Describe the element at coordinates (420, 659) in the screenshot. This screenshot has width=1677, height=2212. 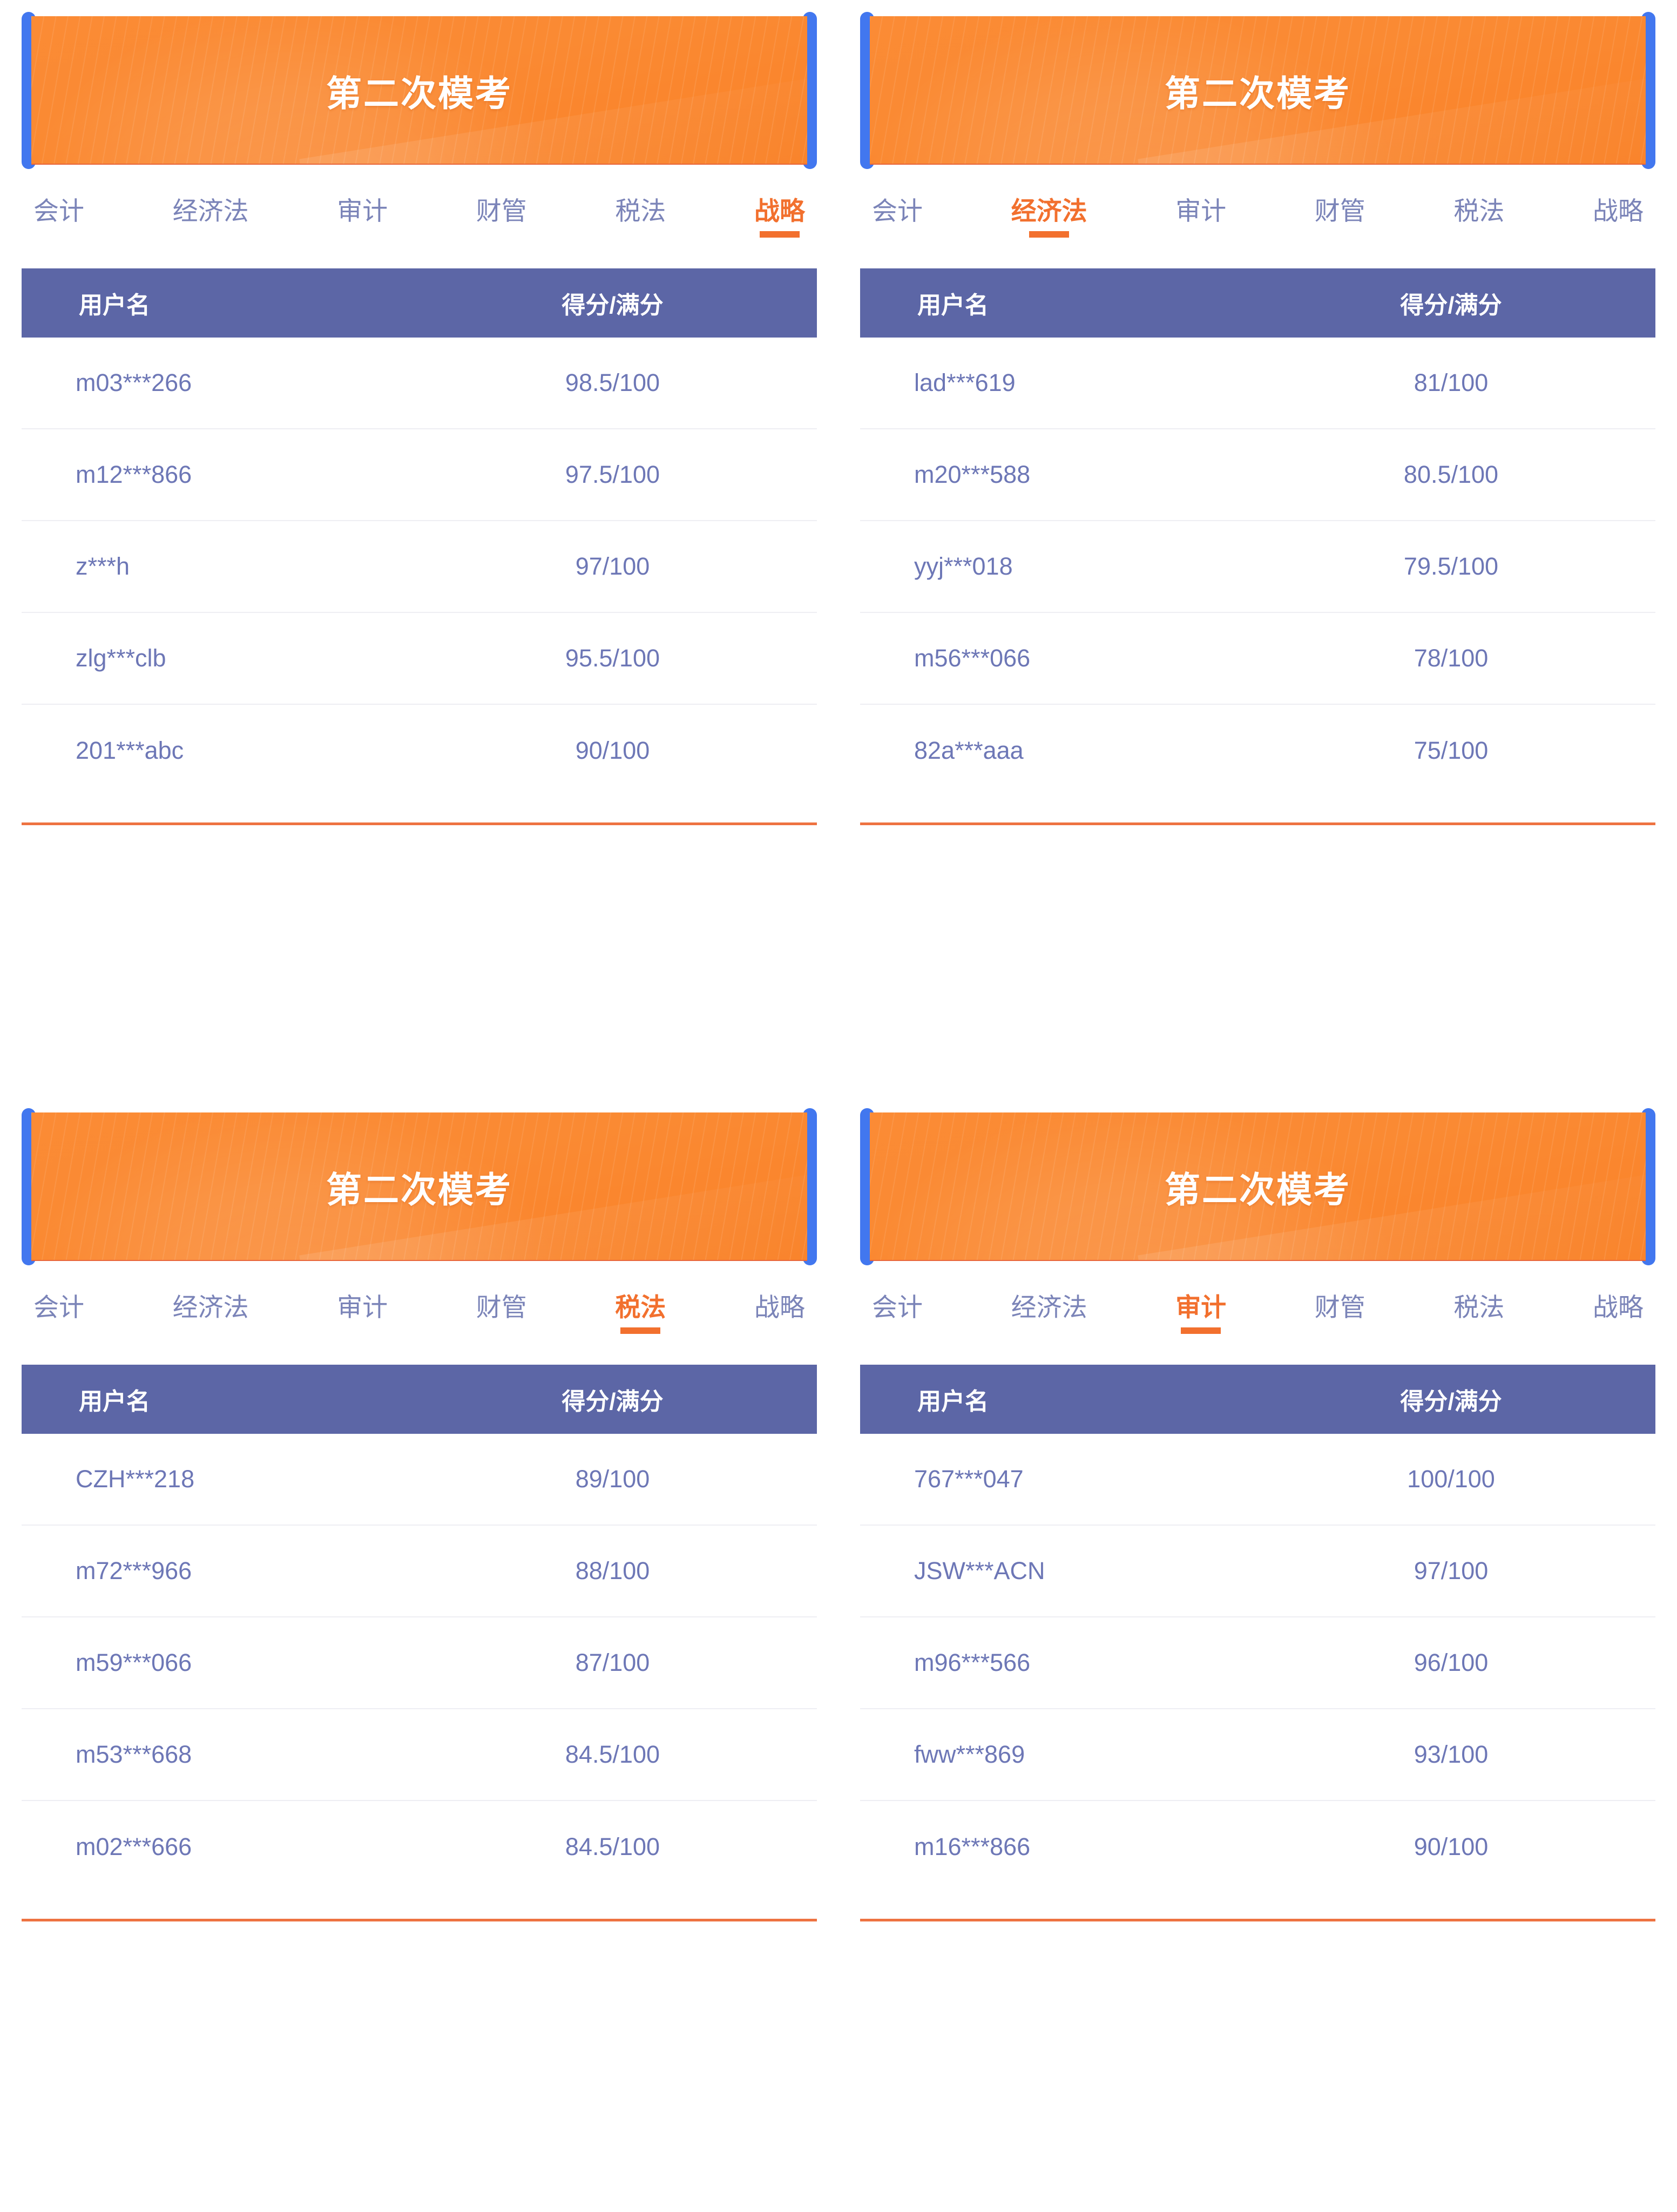
I see `table-row: zlg***clb 95.5/100` at that location.